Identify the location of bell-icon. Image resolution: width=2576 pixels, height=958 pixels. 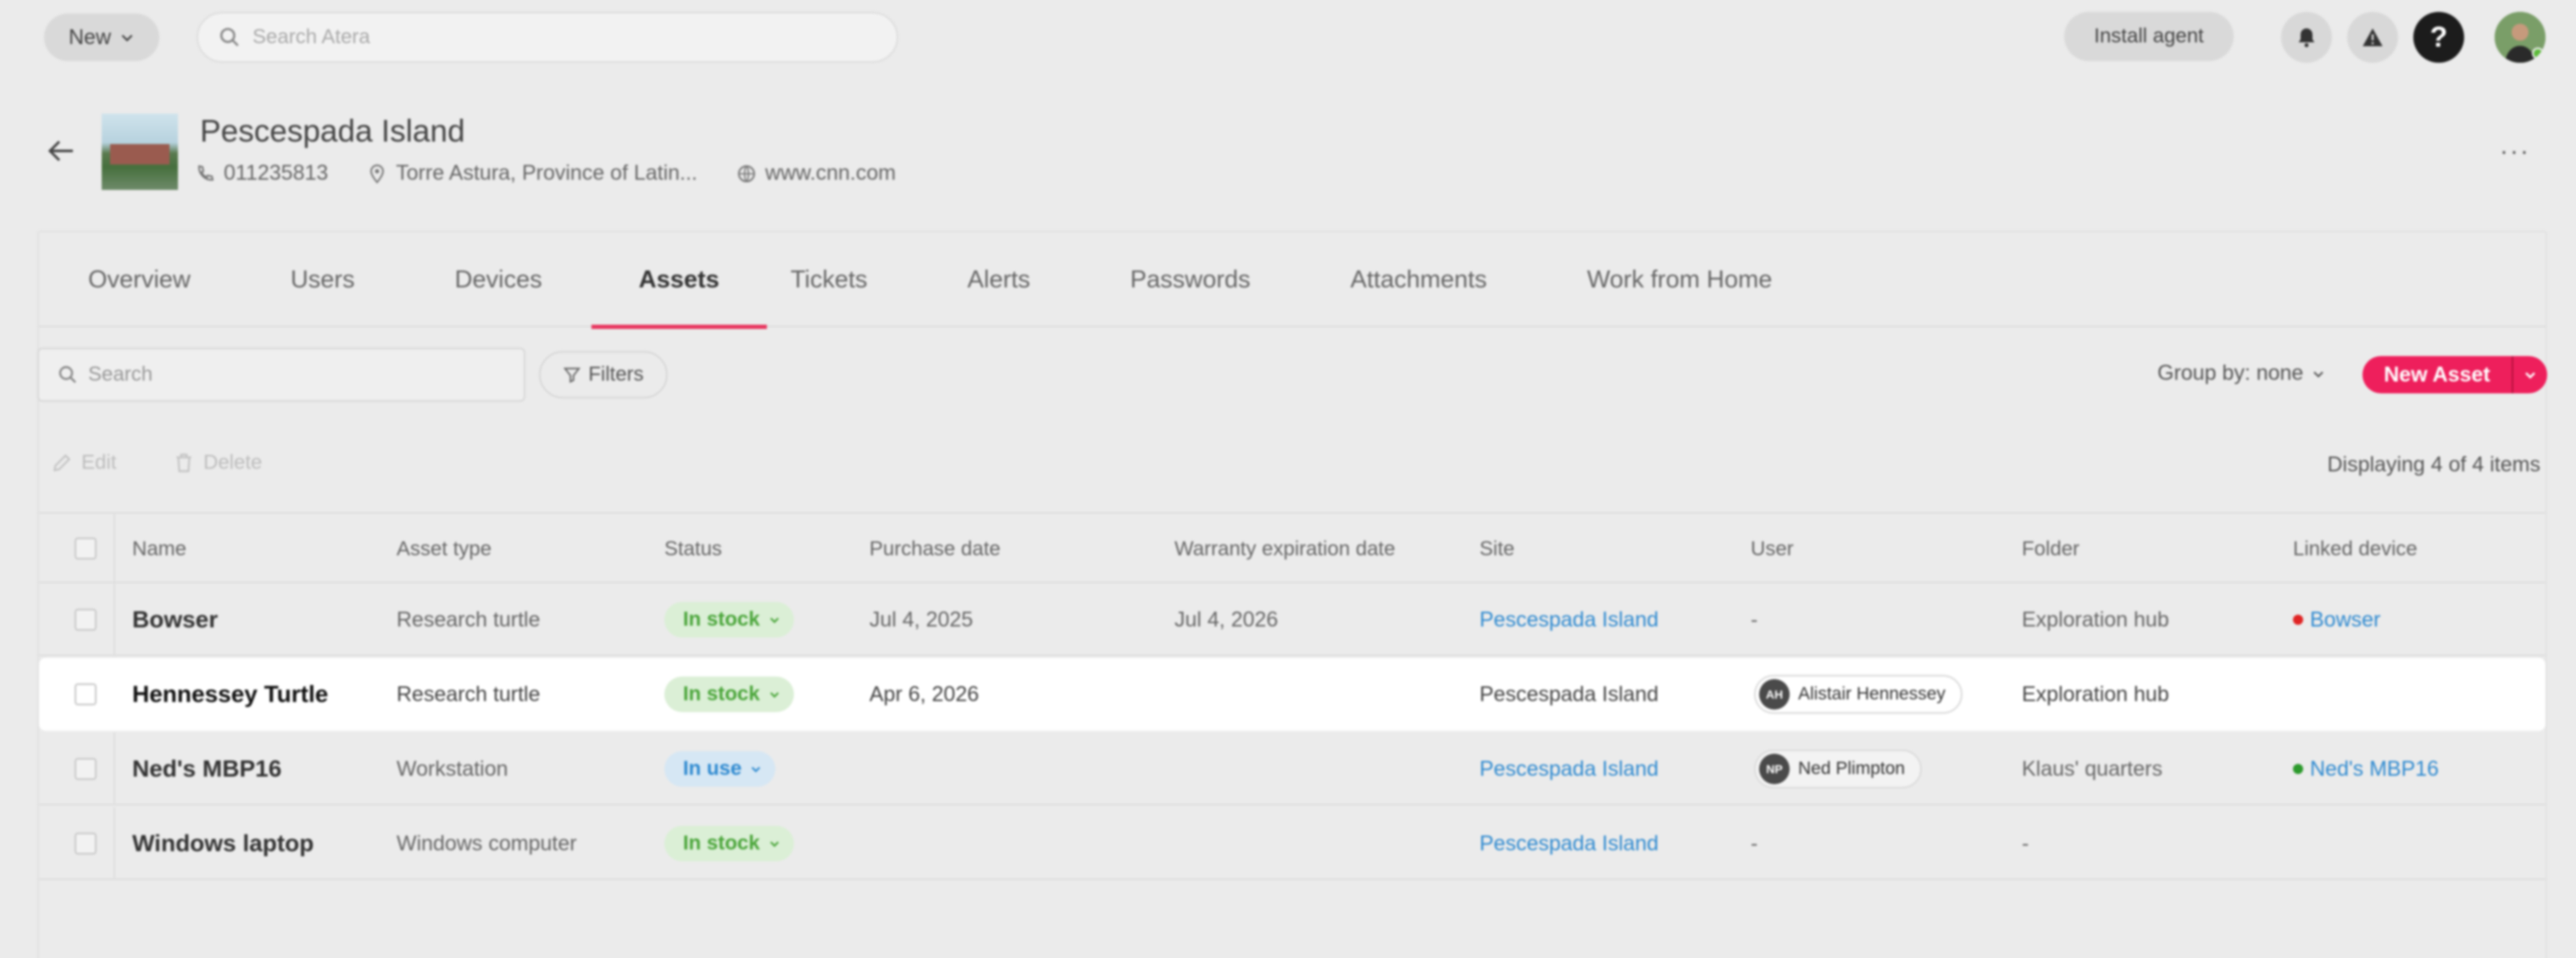
(2306, 37).